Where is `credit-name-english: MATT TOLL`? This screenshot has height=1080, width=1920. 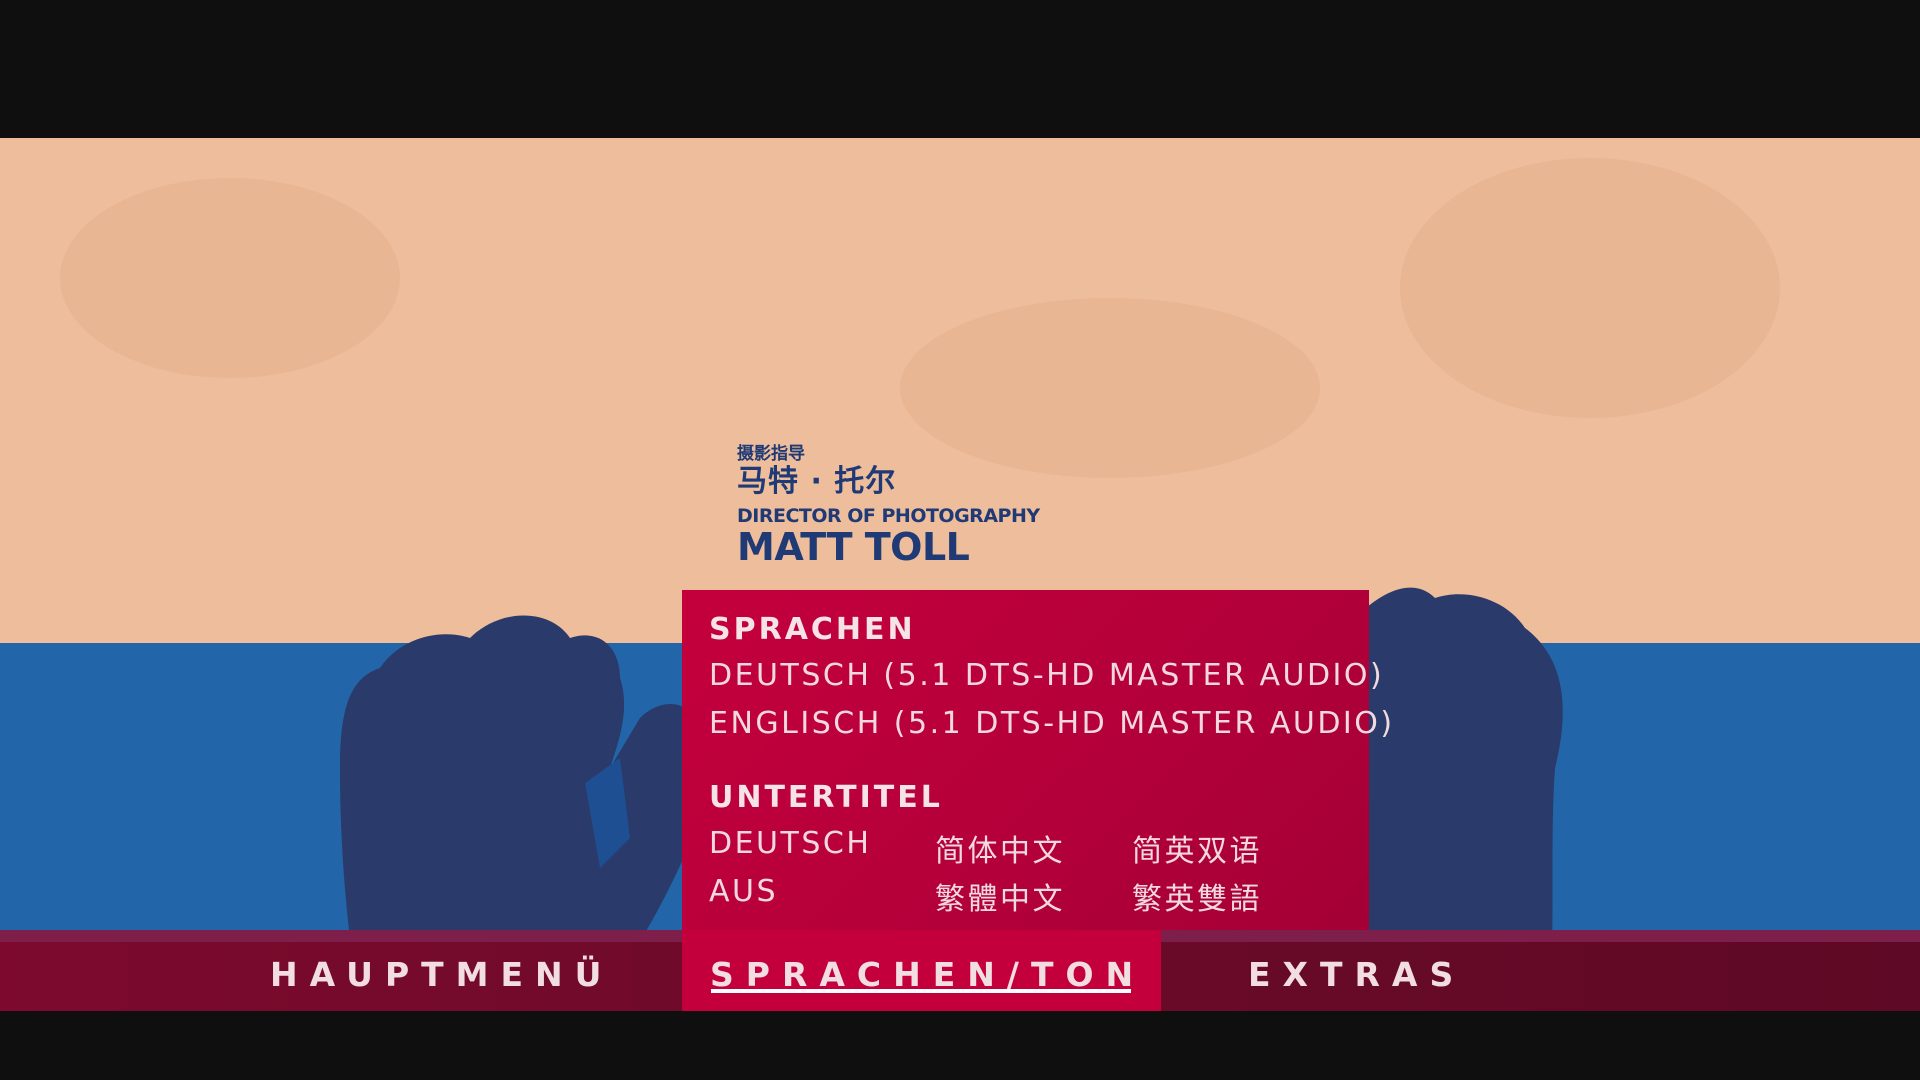 credit-name-english: MATT TOLL is located at coordinates (853, 547).